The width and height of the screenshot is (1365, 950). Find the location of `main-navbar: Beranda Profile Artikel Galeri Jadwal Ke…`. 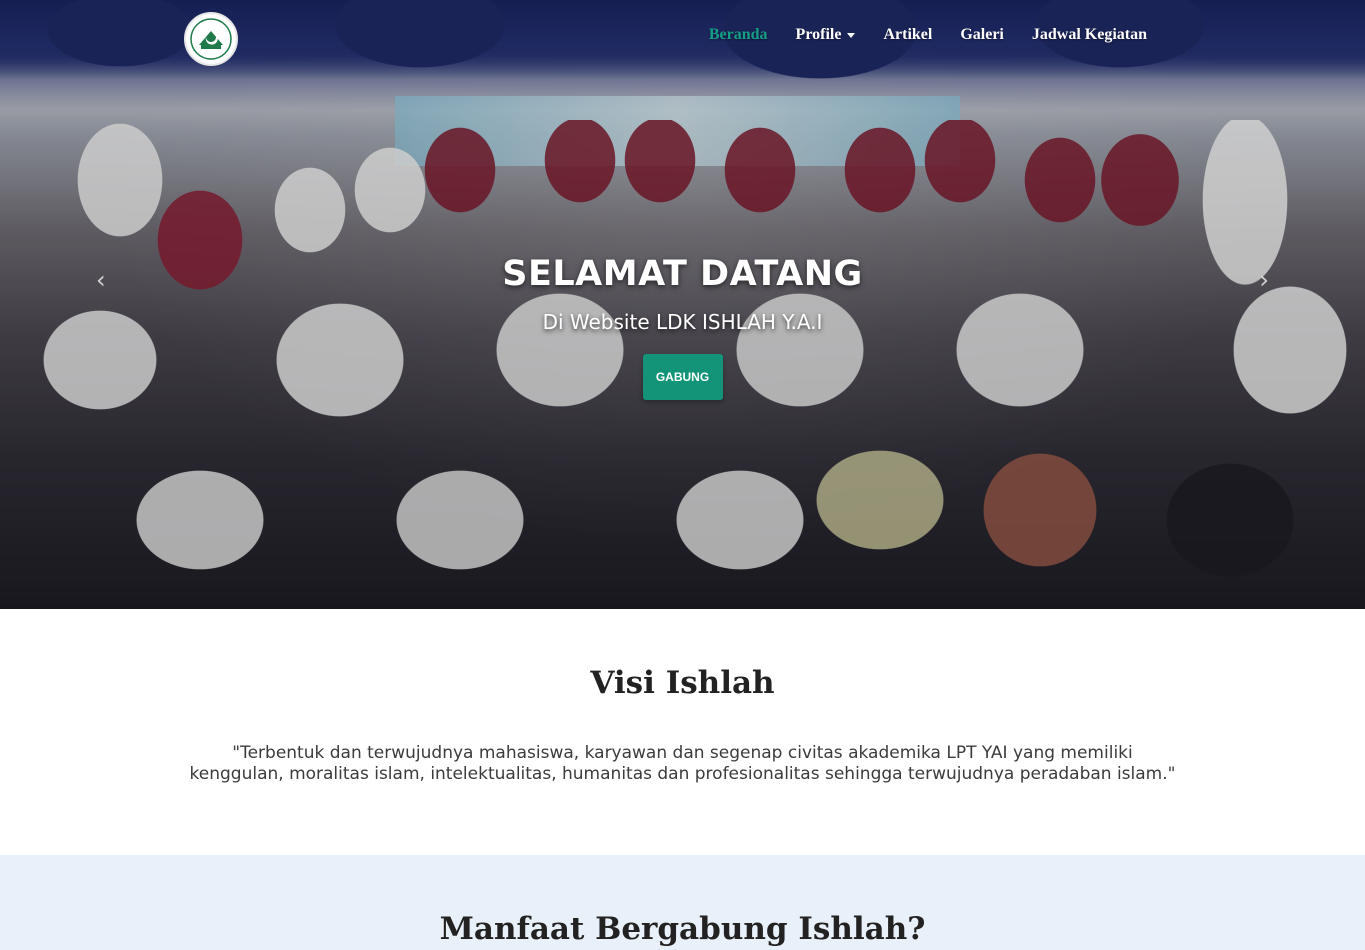

main-navbar: Beranda Profile Artikel Galeri Jadwal Ke… is located at coordinates (682, 38).